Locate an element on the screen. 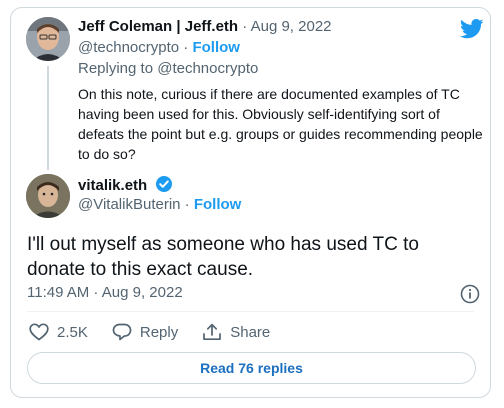 This screenshot has width=504, height=408. reply-bubble-icon is located at coordinates (122, 332).